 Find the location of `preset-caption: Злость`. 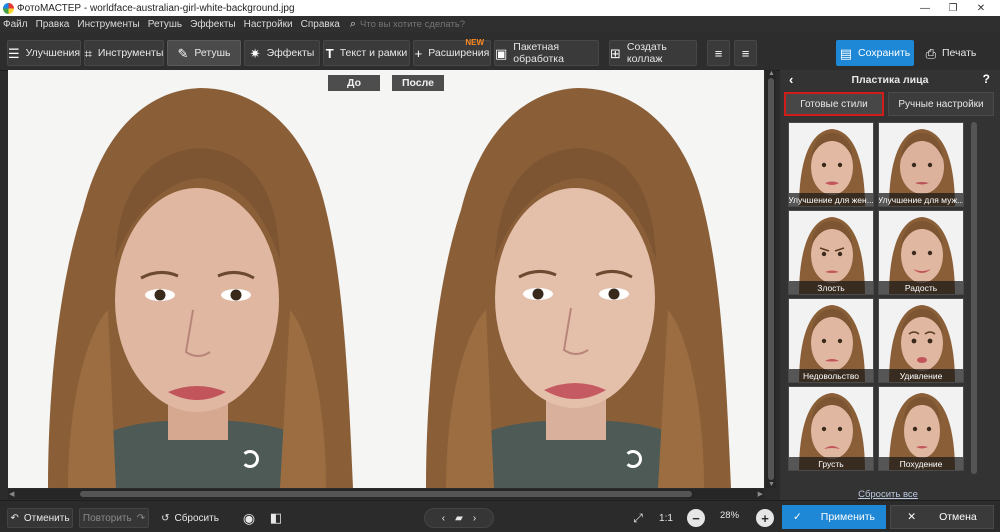

preset-caption: Злость is located at coordinates (831, 287).